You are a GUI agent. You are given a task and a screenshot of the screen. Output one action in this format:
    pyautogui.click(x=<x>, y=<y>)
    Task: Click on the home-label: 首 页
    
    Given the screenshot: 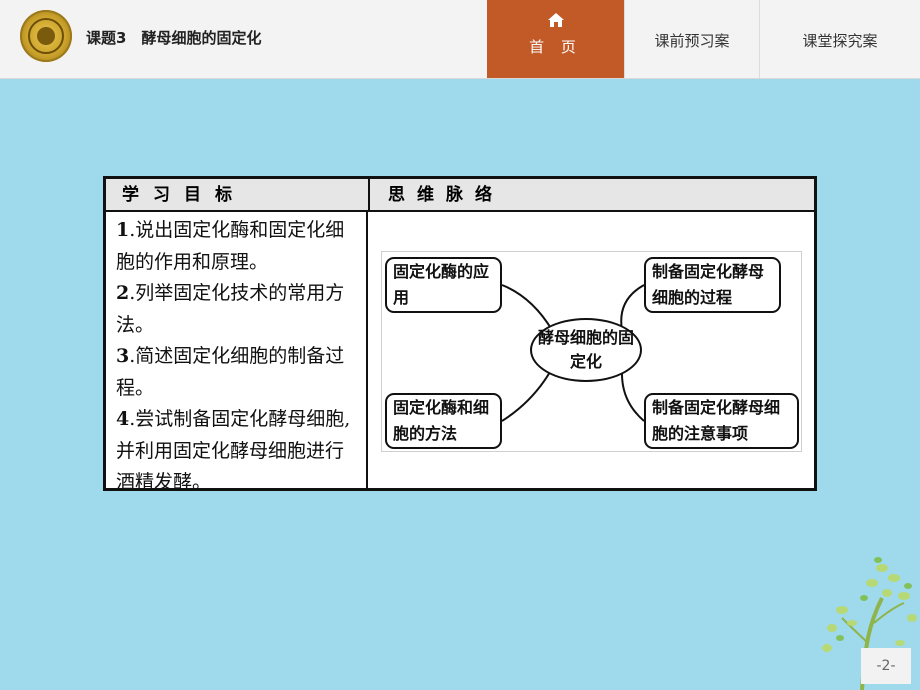 What is the action you would take?
    pyautogui.click(x=555, y=47)
    